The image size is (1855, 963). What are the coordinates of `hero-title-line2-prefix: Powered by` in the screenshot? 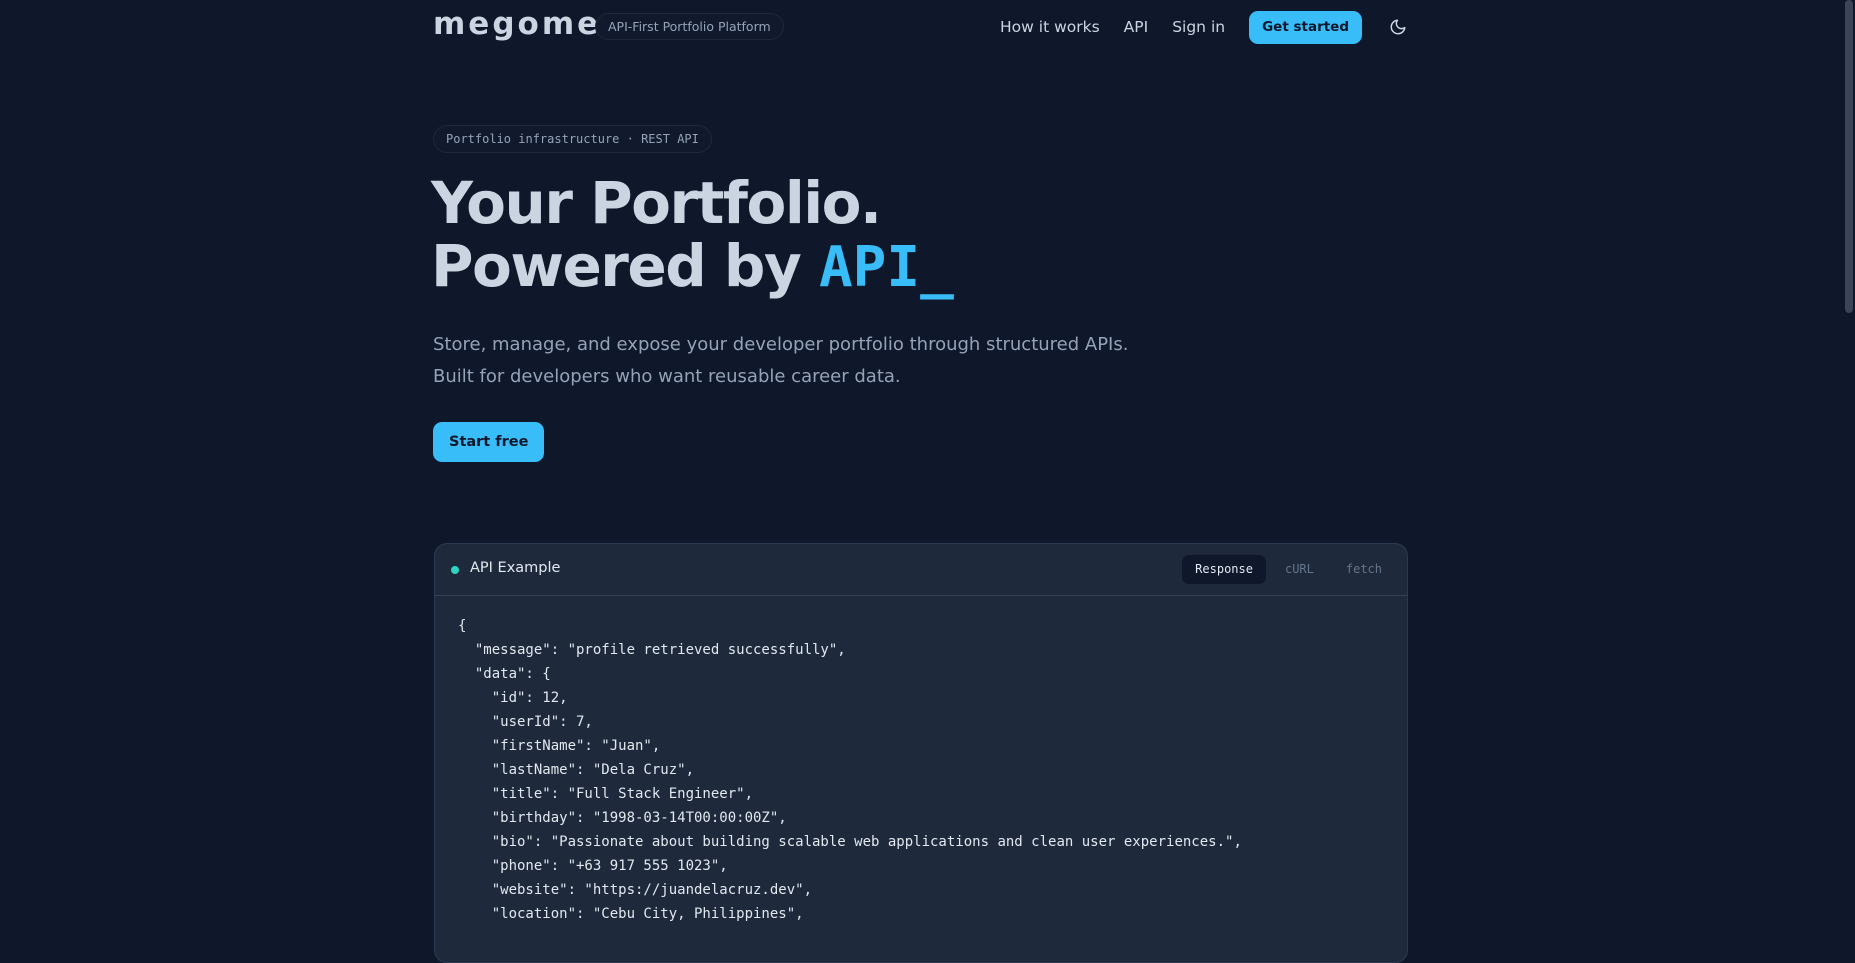 It's located at (625, 266).